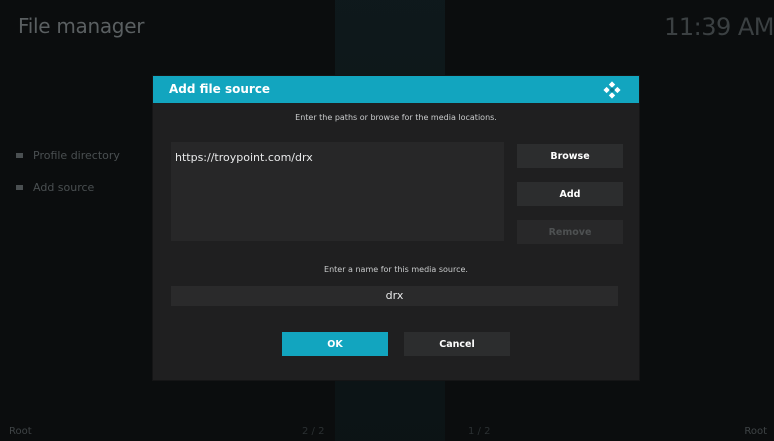  I want to click on path-entry: https://troypoint.com/drx, so click(244, 157).